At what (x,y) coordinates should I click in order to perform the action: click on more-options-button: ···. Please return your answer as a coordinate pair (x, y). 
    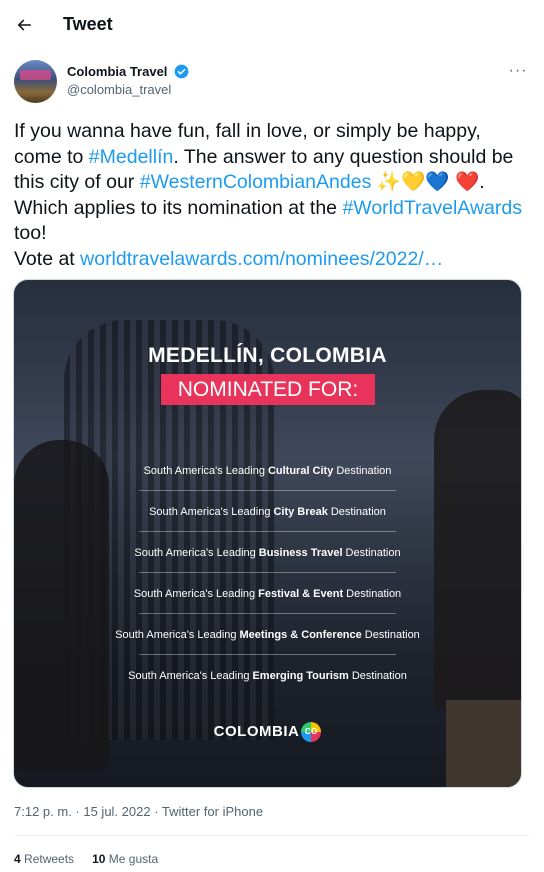
    Looking at the image, I should click on (518, 71).